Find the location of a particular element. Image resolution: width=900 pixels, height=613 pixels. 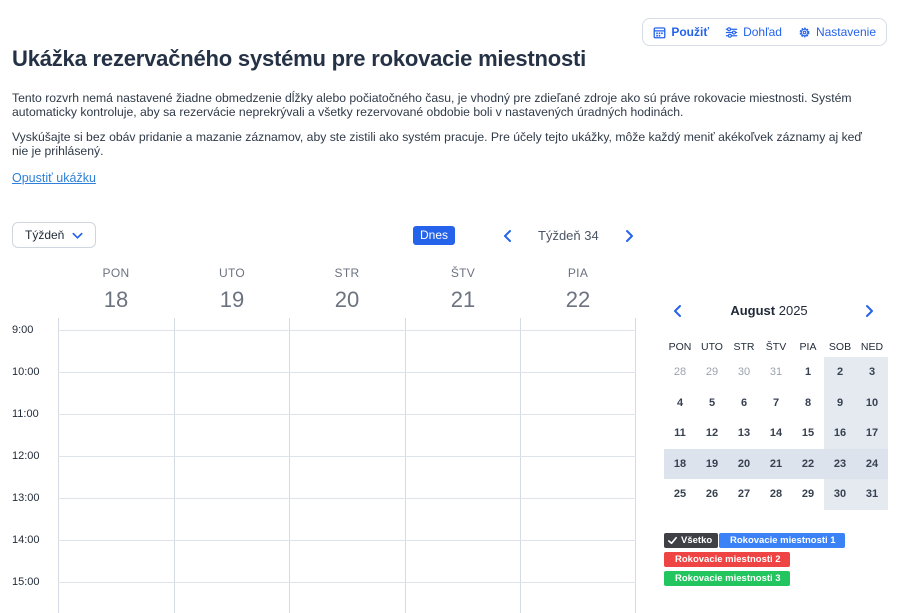

mini-day: 15 is located at coordinates (808, 433).